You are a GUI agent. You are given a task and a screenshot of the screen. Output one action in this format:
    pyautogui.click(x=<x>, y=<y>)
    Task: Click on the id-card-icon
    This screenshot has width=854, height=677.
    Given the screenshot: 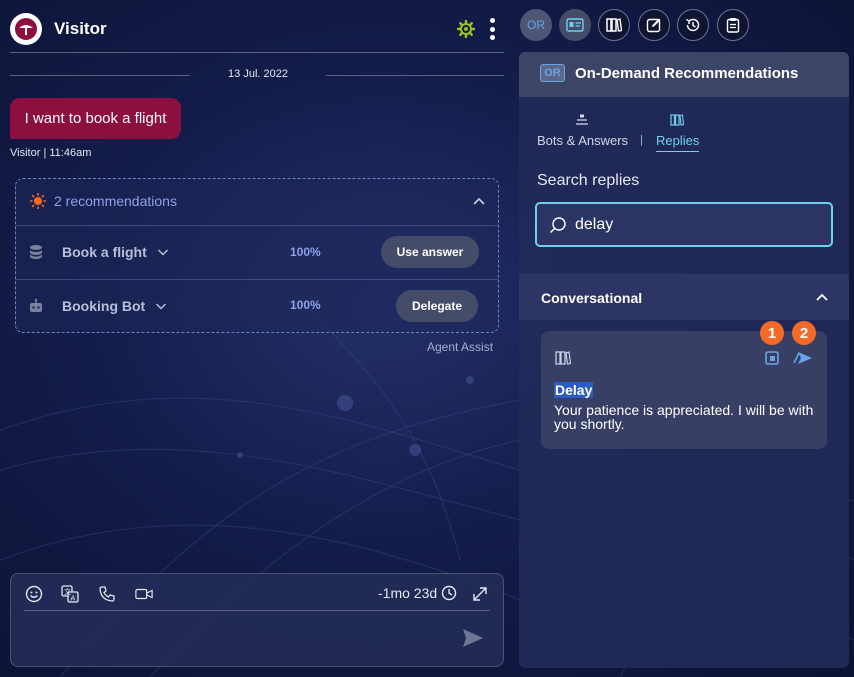 What is the action you would take?
    pyautogui.click(x=575, y=25)
    